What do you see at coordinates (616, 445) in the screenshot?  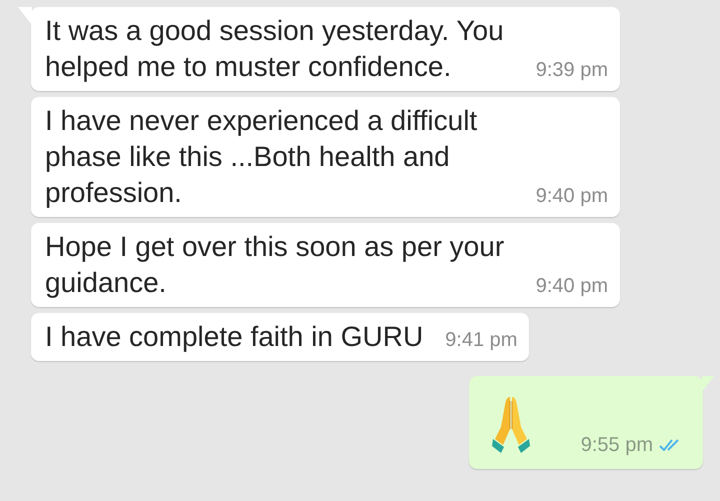 I see `message-time: 9:55 pm` at bounding box center [616, 445].